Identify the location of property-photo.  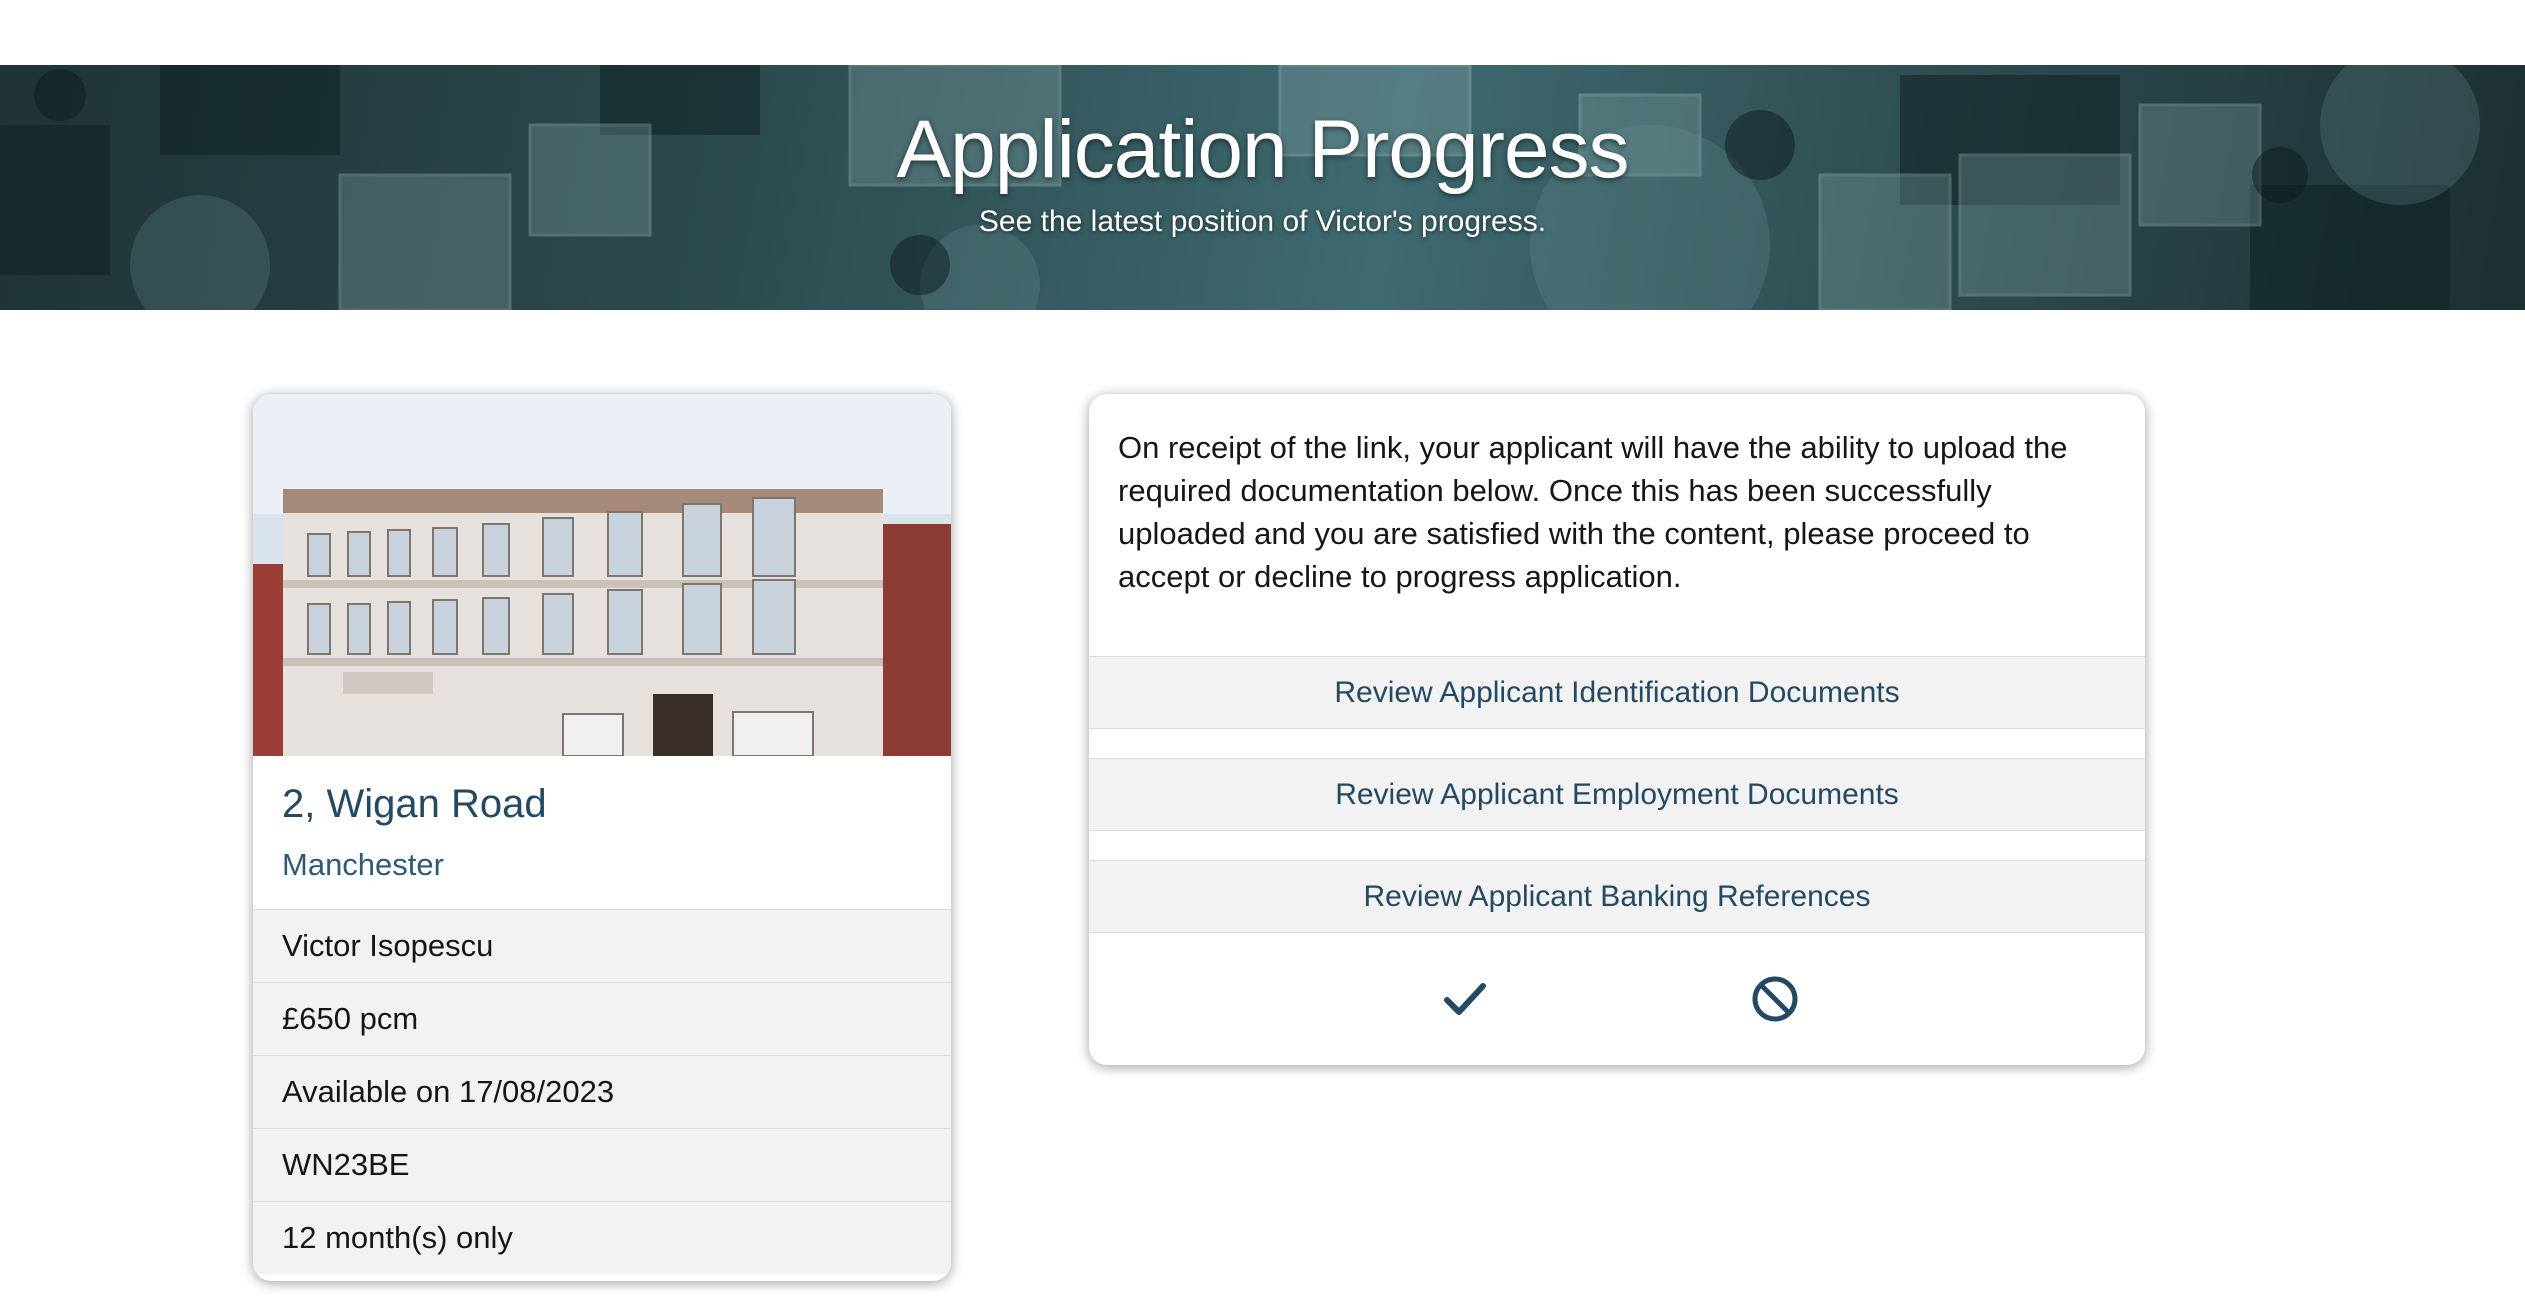
(602, 575).